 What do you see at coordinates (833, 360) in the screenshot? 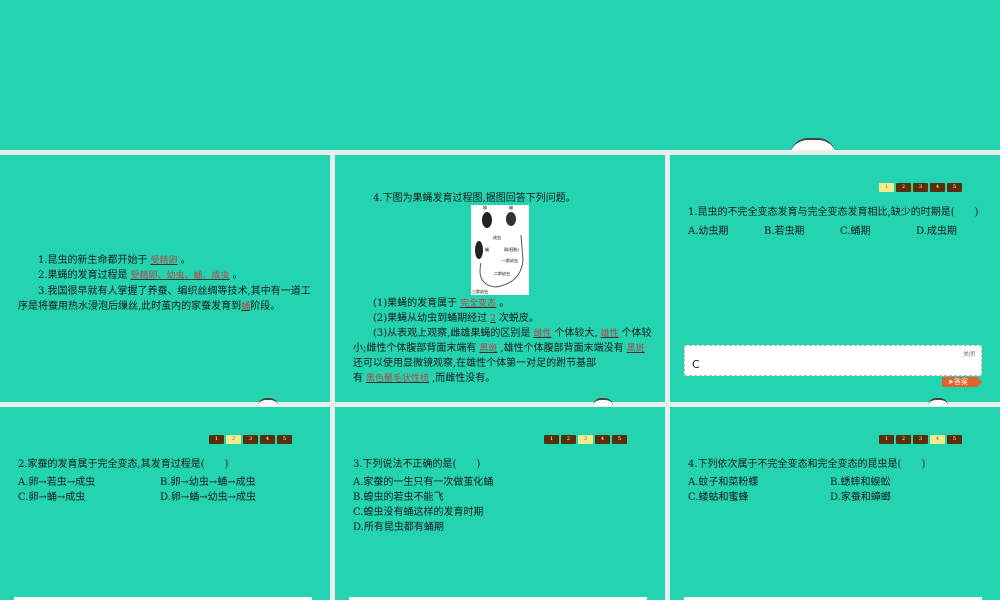
I see `answer-box: 关闭 C` at bounding box center [833, 360].